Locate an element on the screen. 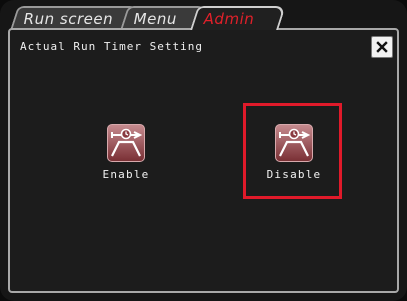  enable-label: Enable is located at coordinates (126, 174).